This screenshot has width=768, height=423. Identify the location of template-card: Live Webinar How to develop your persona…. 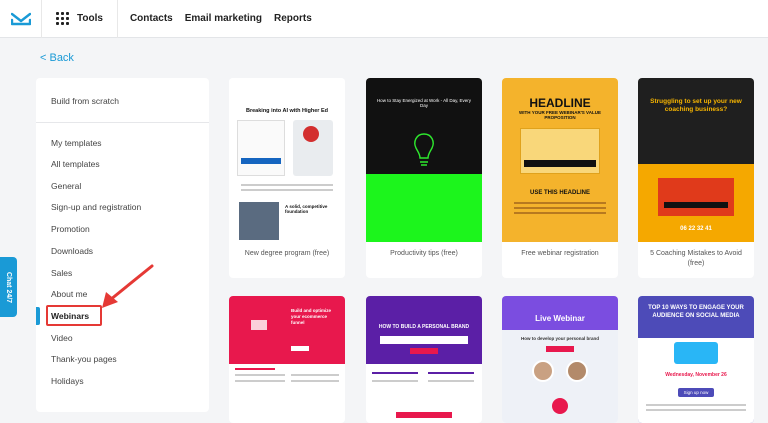
(560, 359).